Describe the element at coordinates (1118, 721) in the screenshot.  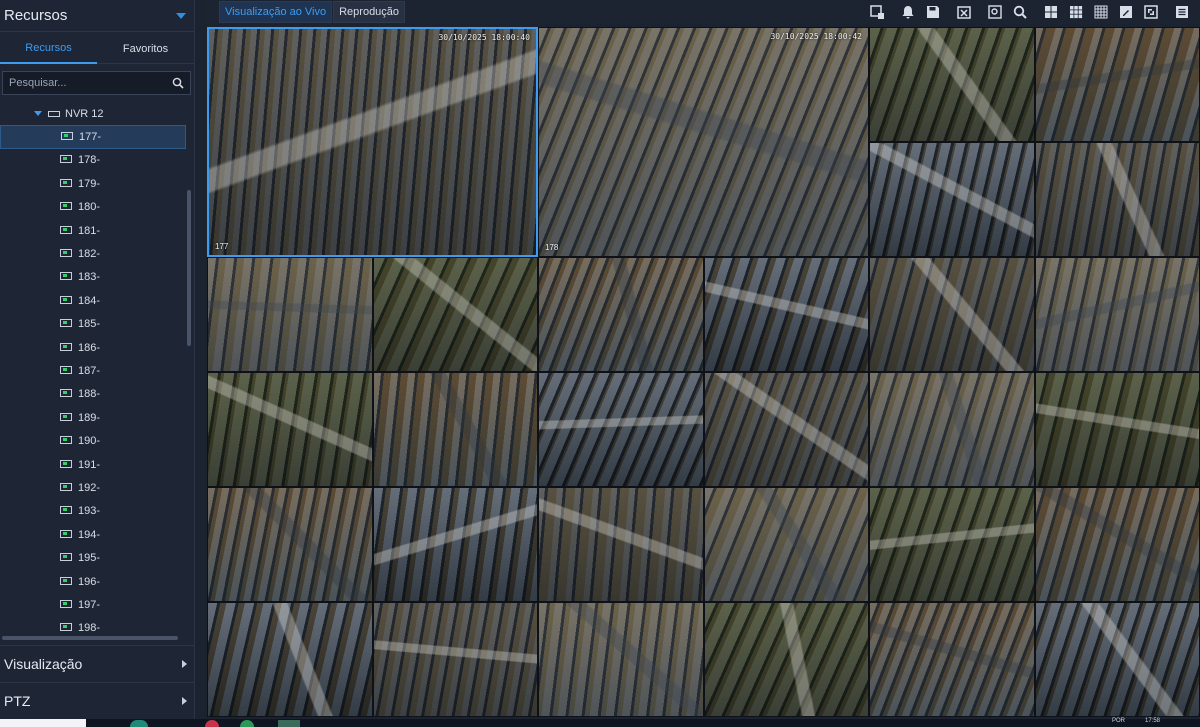
I see `tray-language: POR` at that location.